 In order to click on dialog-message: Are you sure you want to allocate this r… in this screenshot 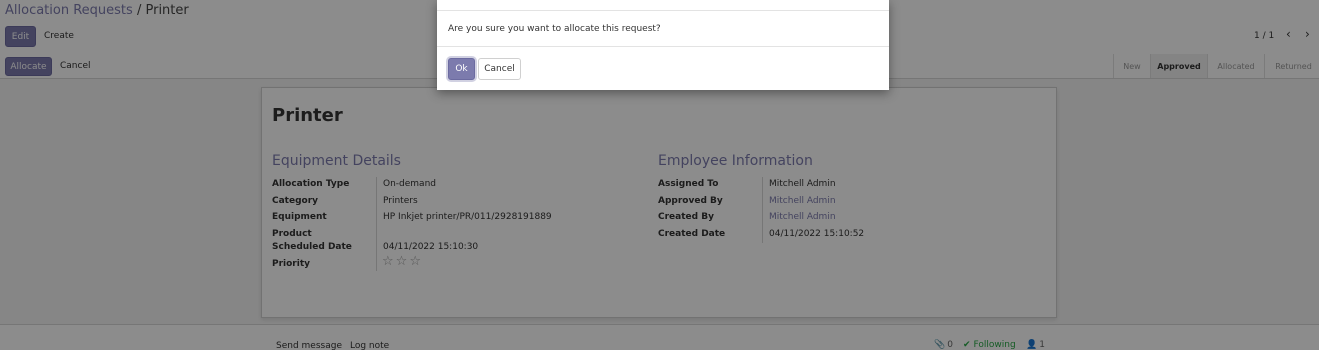, I will do `click(554, 29)`.